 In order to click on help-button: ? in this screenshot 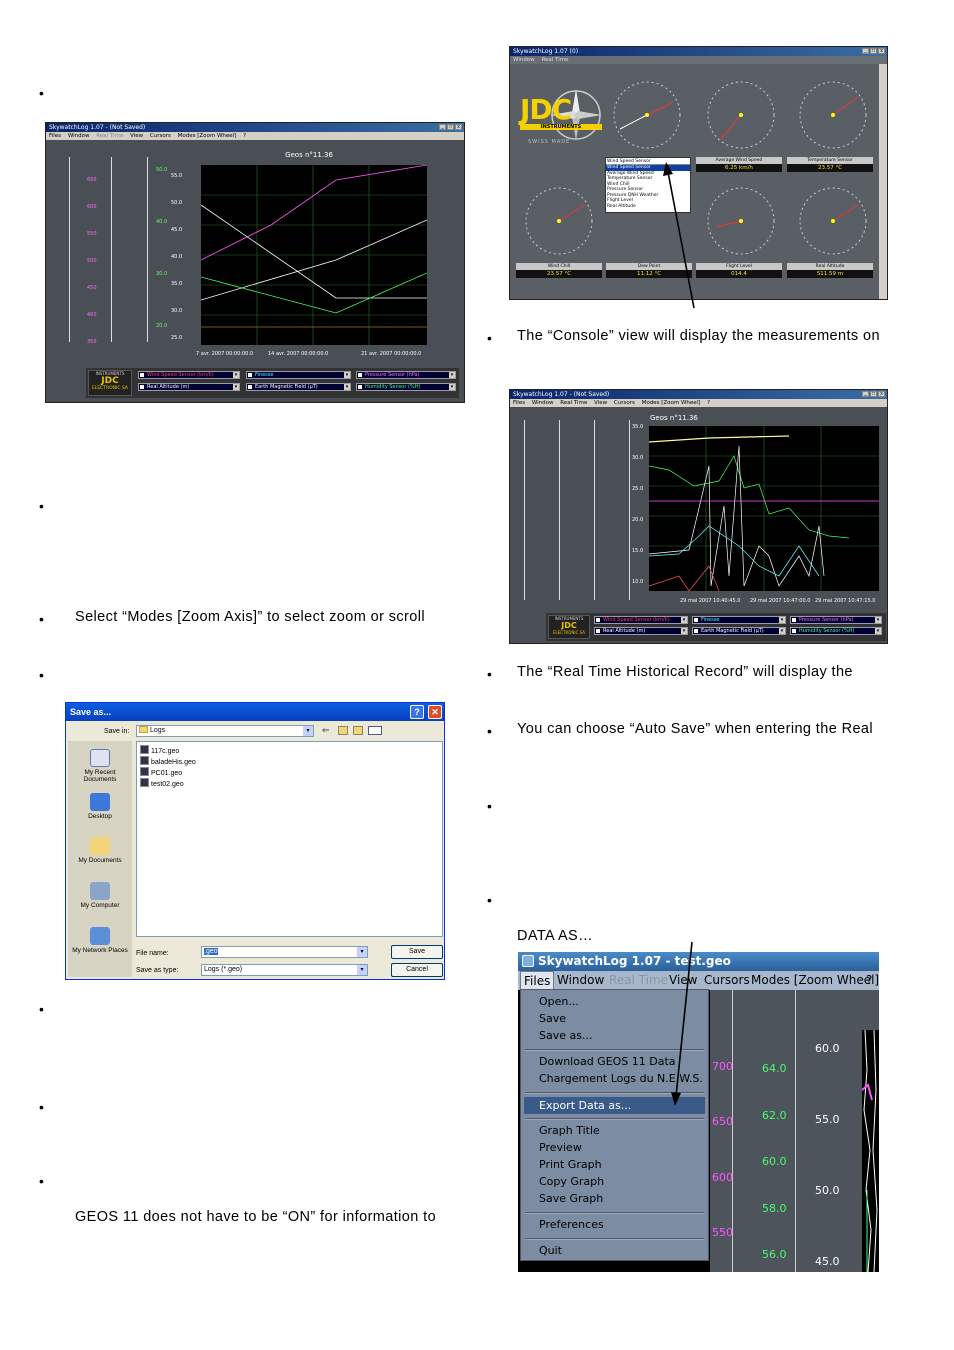, I will do `click(417, 712)`.